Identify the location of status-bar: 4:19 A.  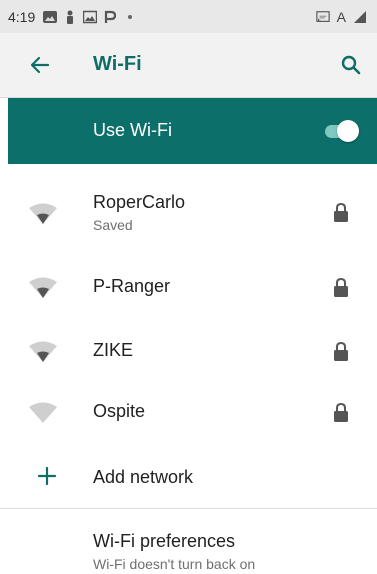
(188, 16).